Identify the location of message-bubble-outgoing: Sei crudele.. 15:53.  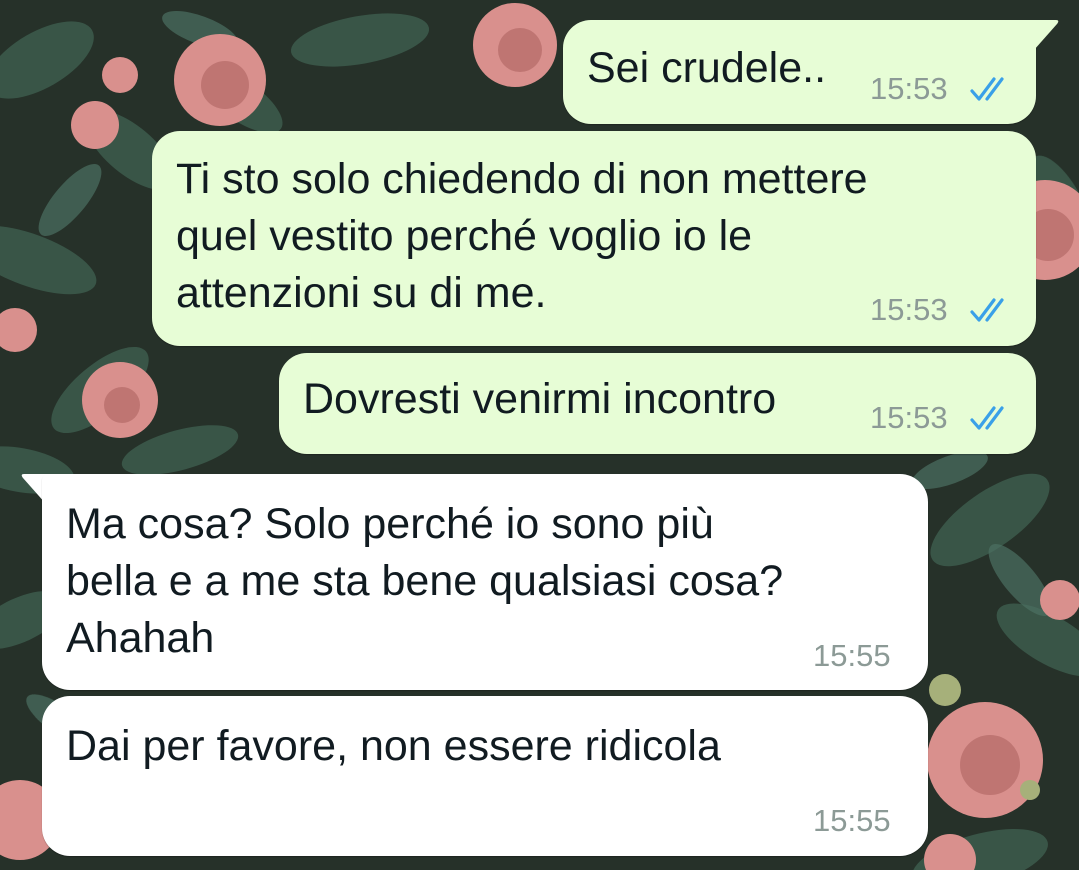
(799, 72).